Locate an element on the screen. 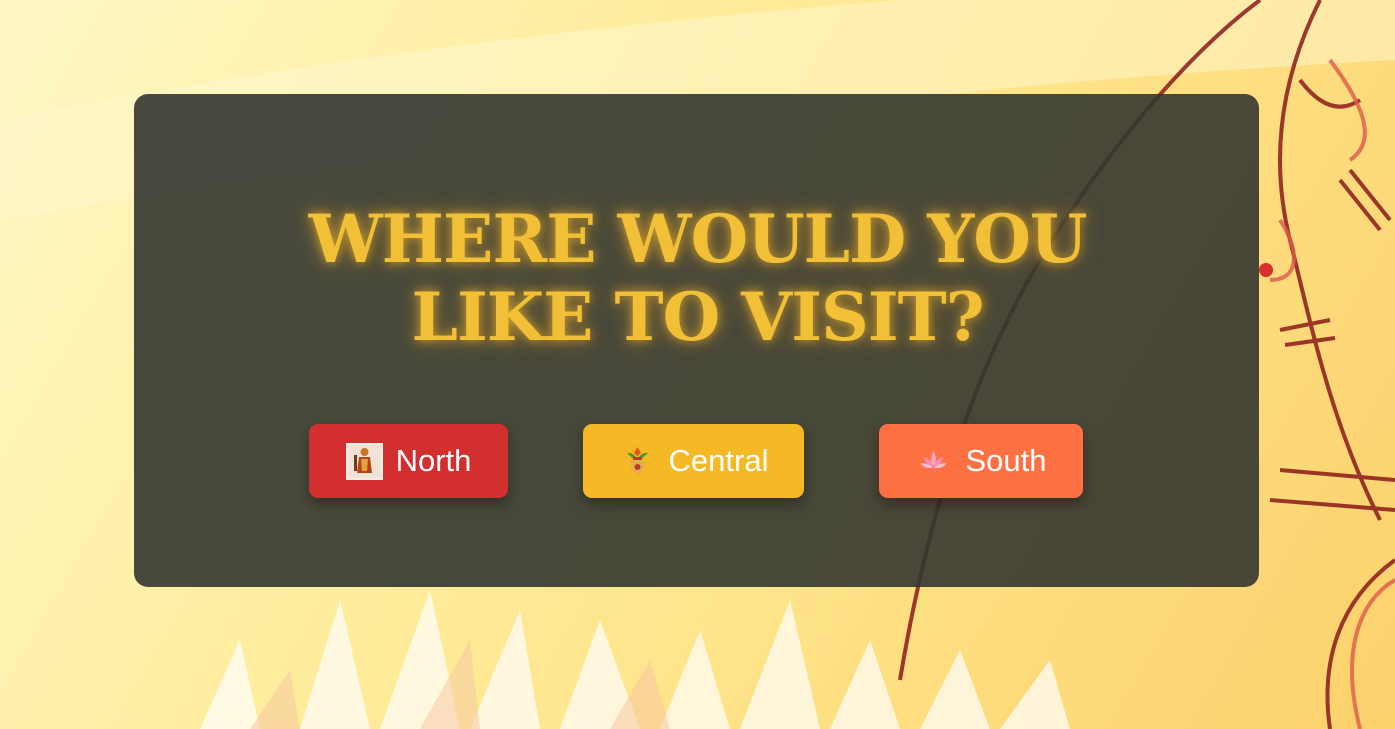  lotus-icon is located at coordinates (934, 461).